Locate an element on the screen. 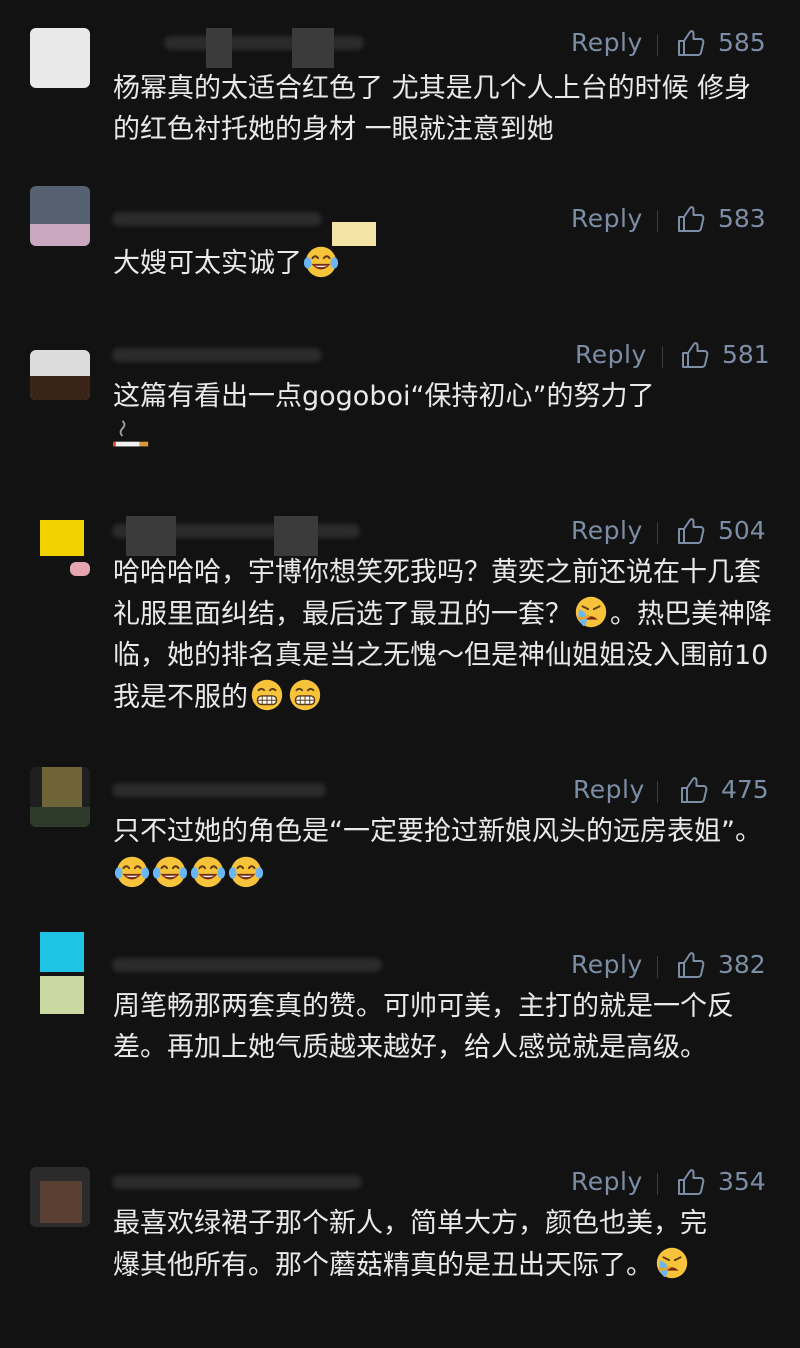  cigarette-emoji is located at coordinates (132, 436).